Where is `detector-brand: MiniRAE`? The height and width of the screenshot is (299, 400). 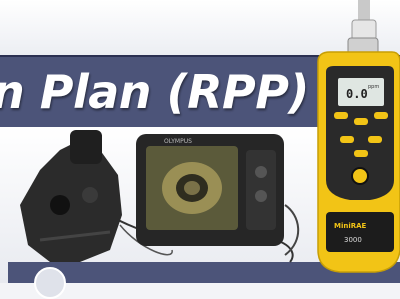 detector-brand: MiniRAE is located at coordinates (350, 226).